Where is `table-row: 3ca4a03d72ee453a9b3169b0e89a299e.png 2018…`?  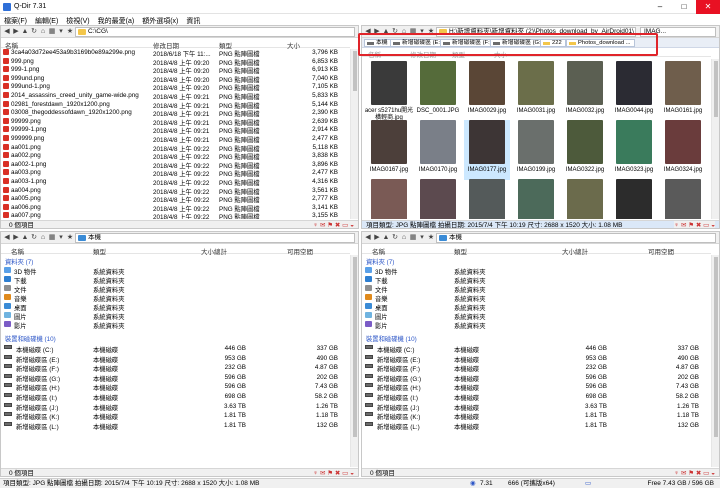
table-row: 3ca4a03d72ee453a9b3169b0e89a299e.png 2018… is located at coordinates (172, 53).